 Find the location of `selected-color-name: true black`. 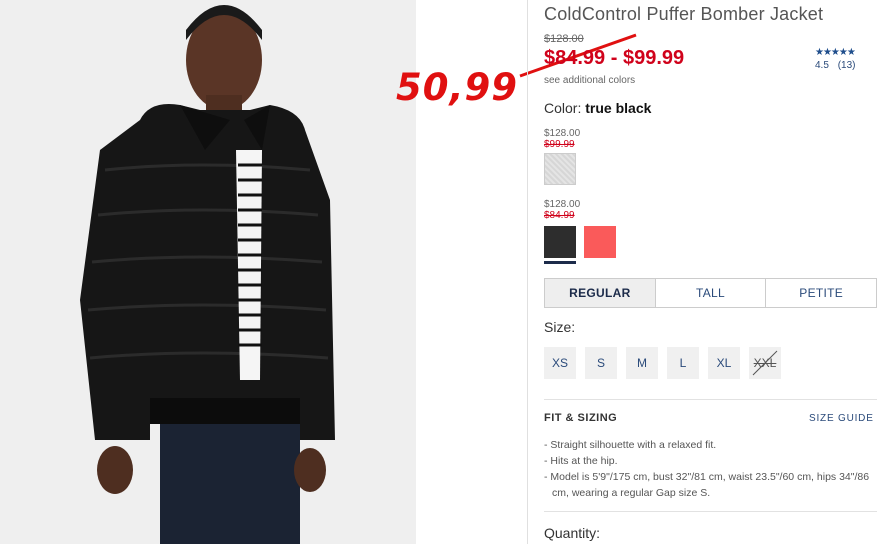

selected-color-name: true black is located at coordinates (618, 108).